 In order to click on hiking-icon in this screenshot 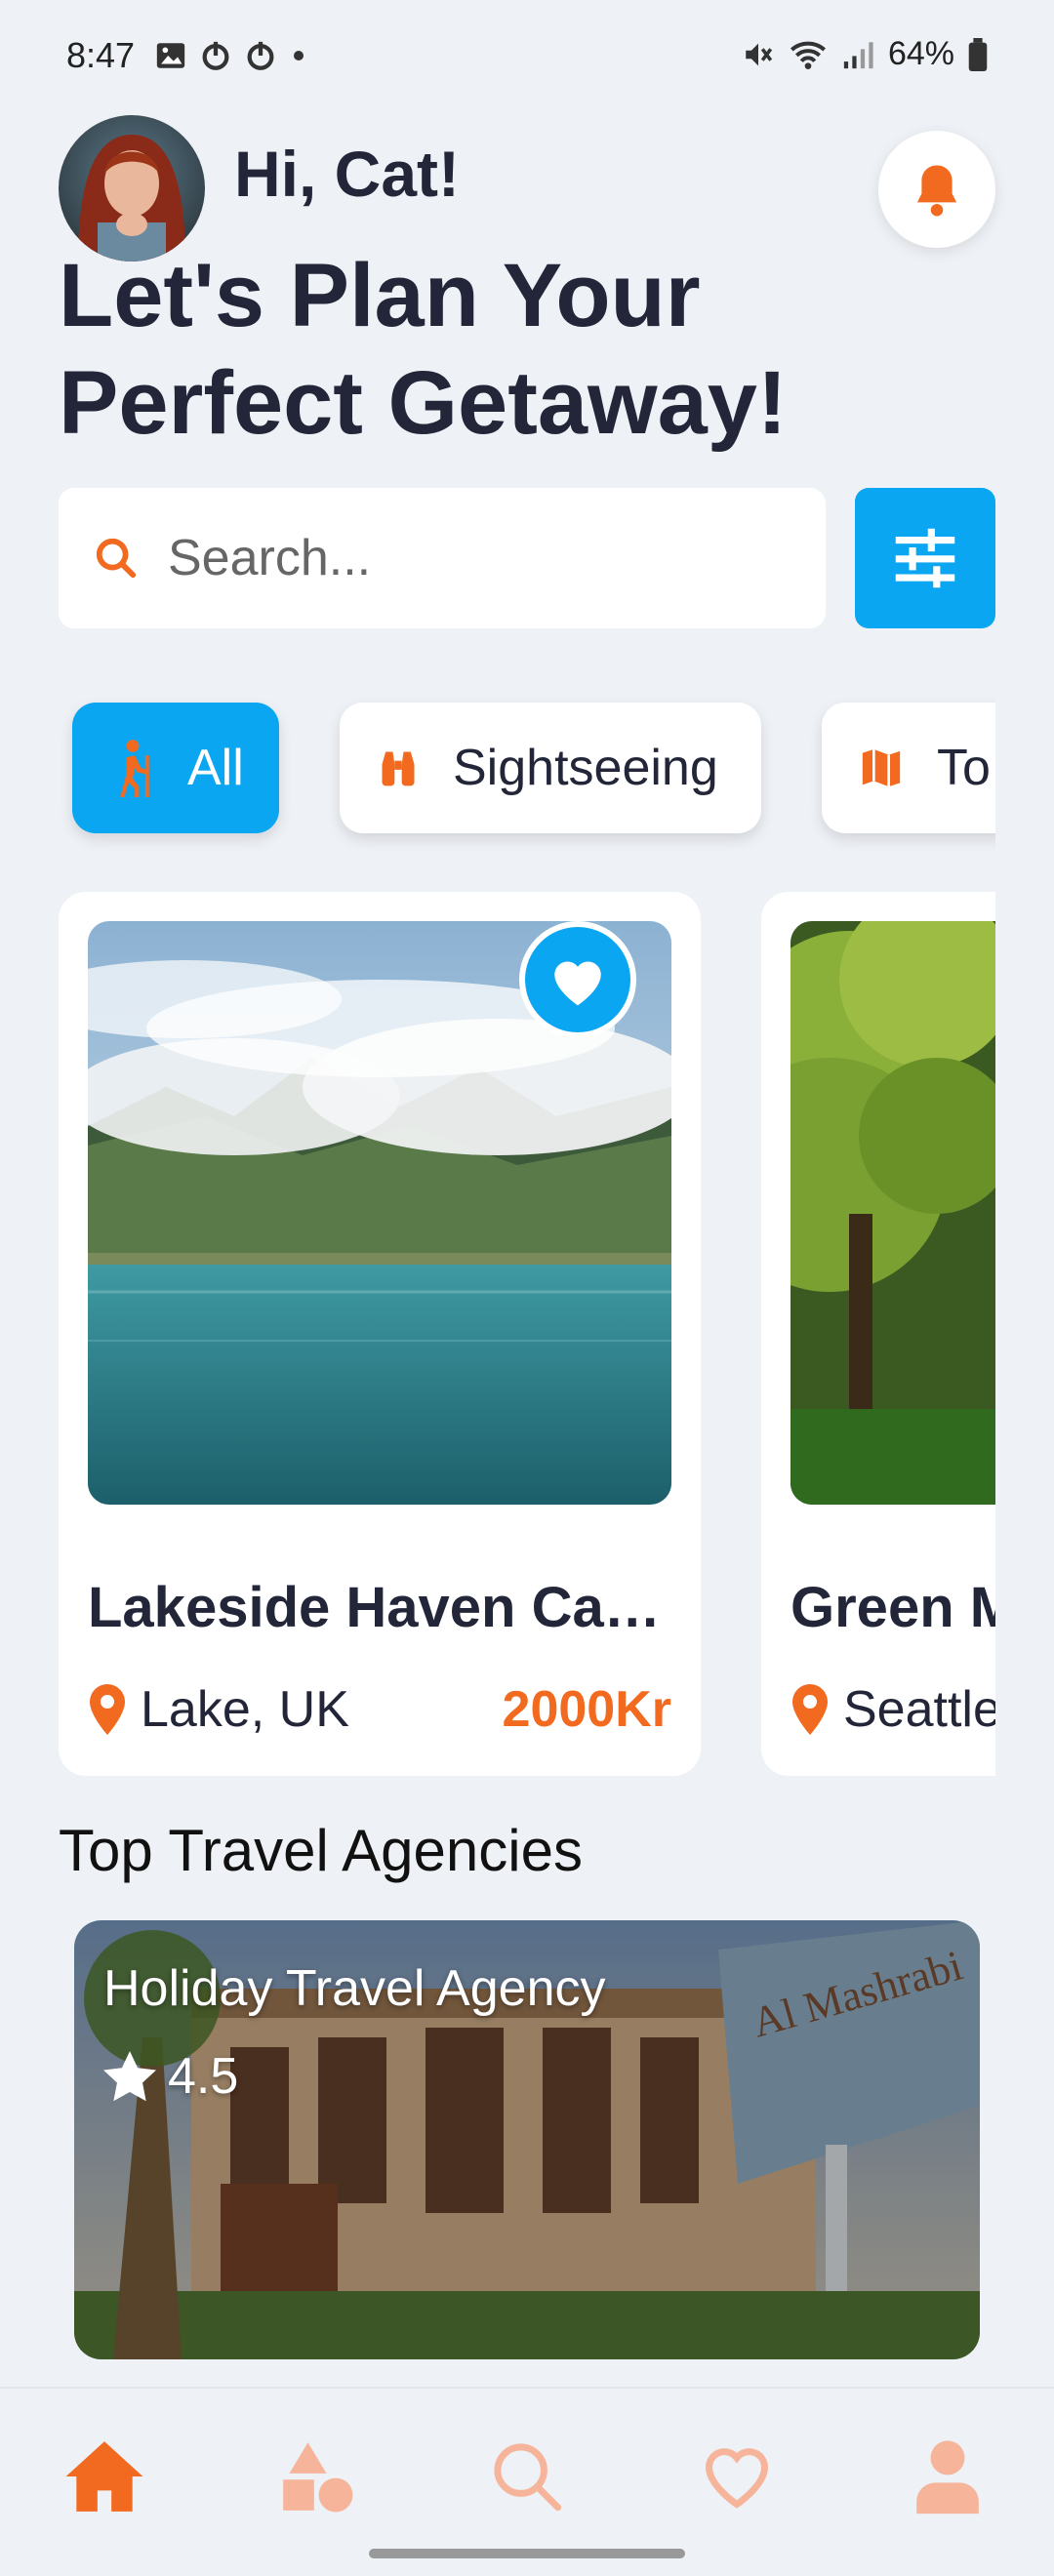, I will do `click(133, 768)`.